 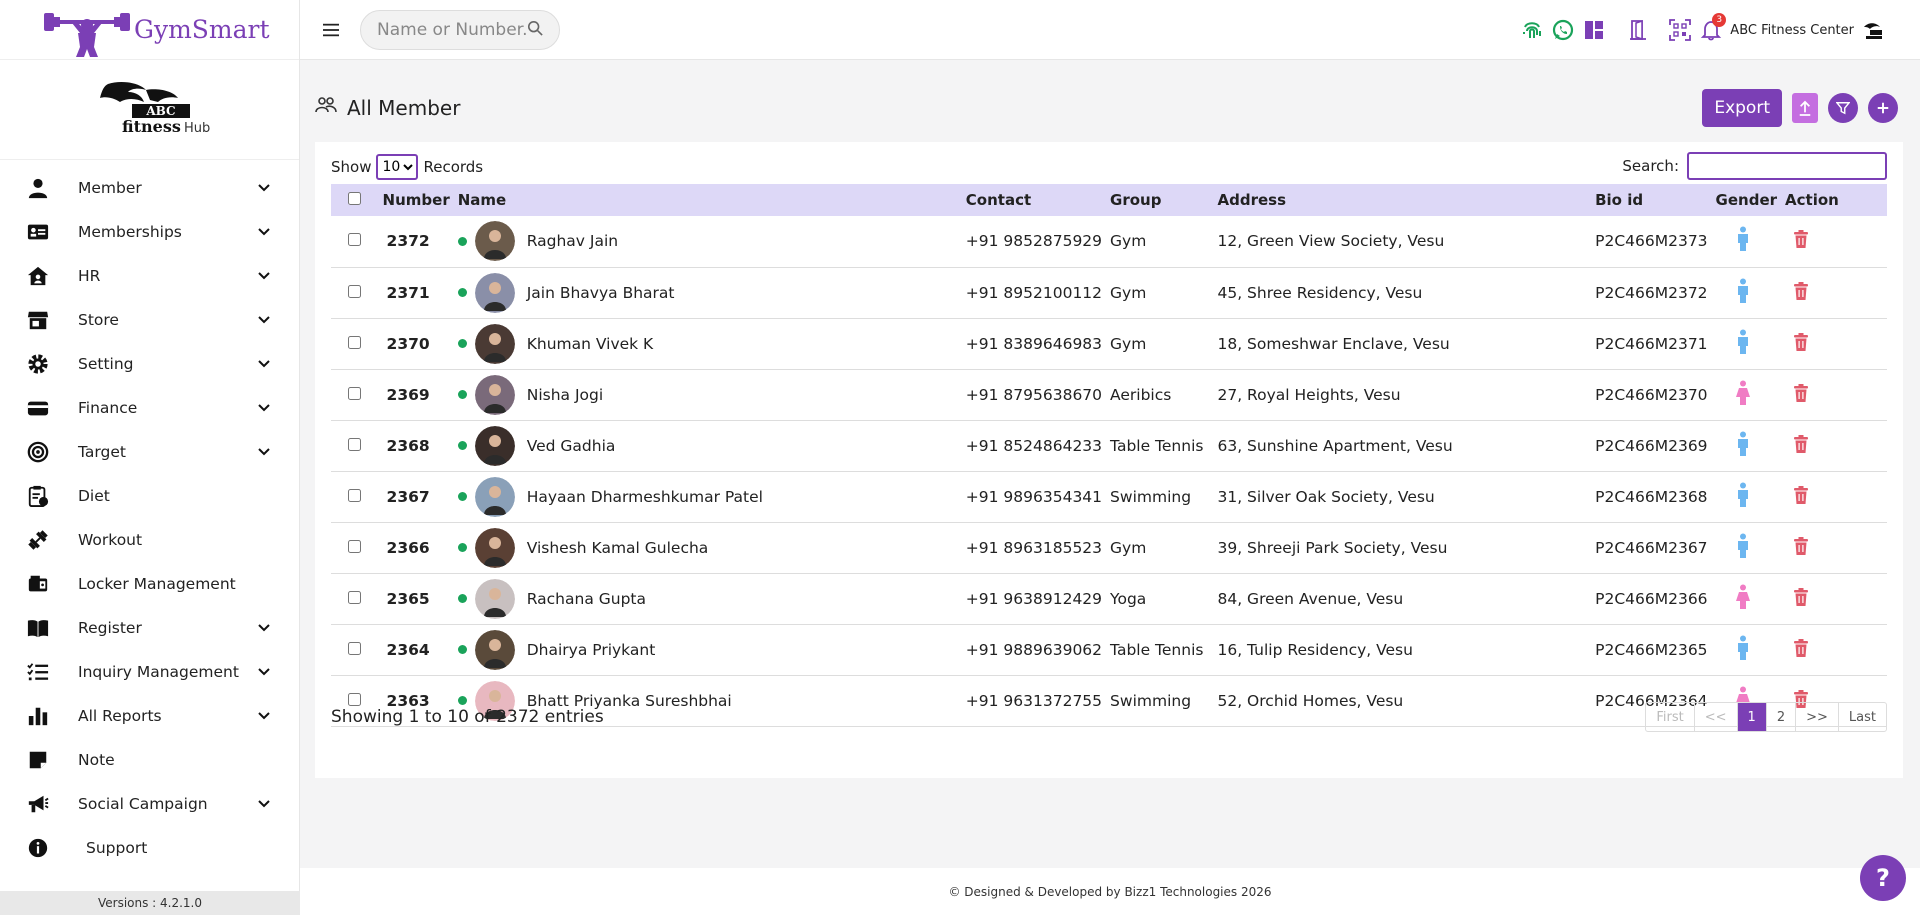 I want to click on pager-next: >>, so click(x=1816, y=717).